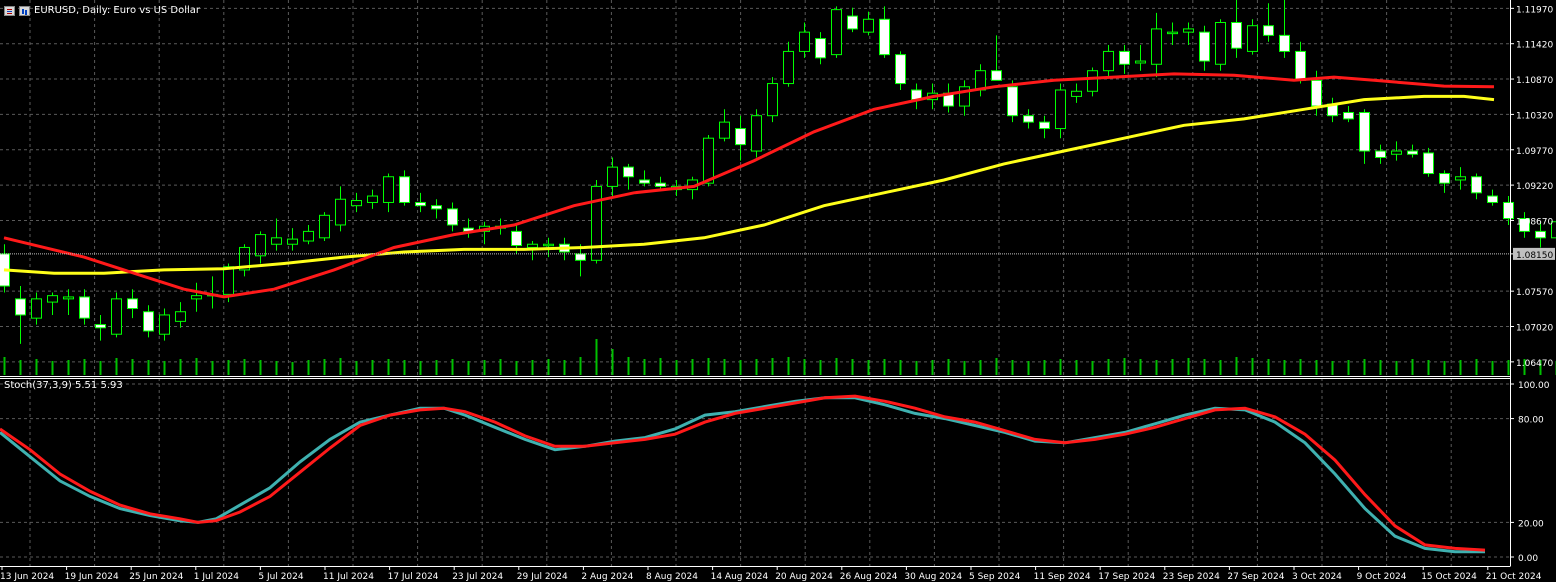  I want to click on stoch-tick-label: 80.00, so click(1531, 421).